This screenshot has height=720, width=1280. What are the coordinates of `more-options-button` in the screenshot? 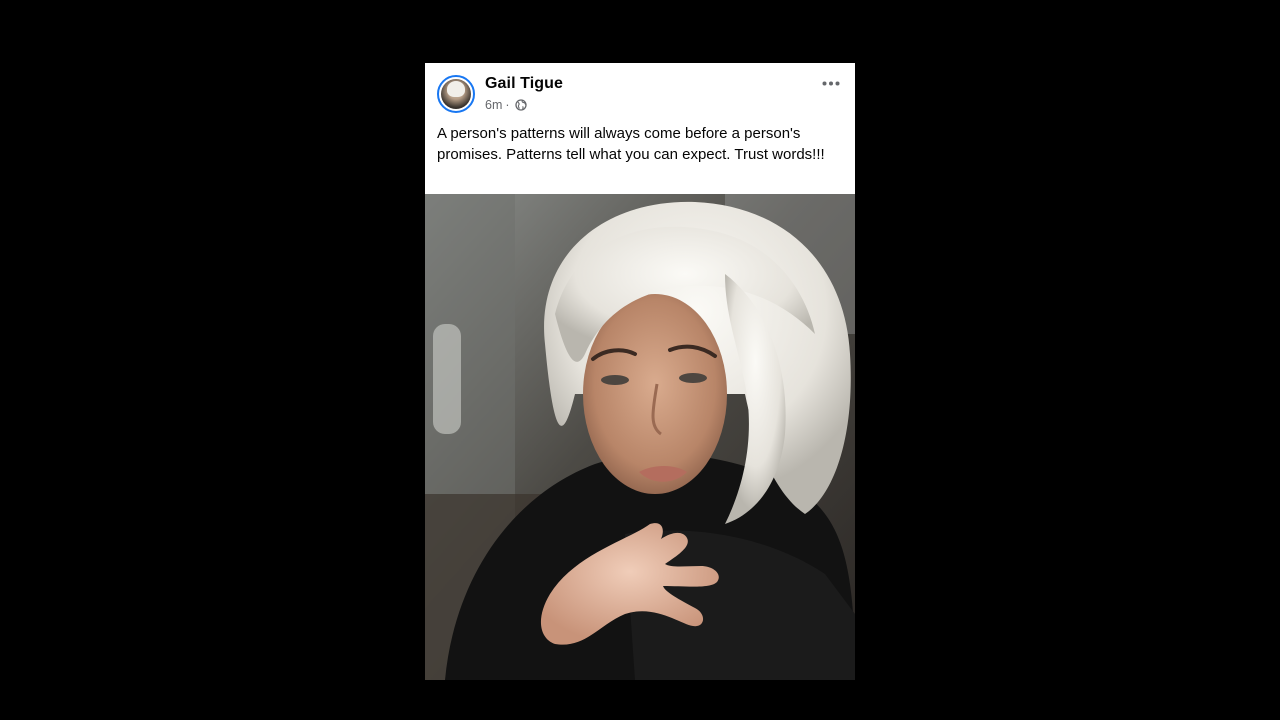 It's located at (831, 83).